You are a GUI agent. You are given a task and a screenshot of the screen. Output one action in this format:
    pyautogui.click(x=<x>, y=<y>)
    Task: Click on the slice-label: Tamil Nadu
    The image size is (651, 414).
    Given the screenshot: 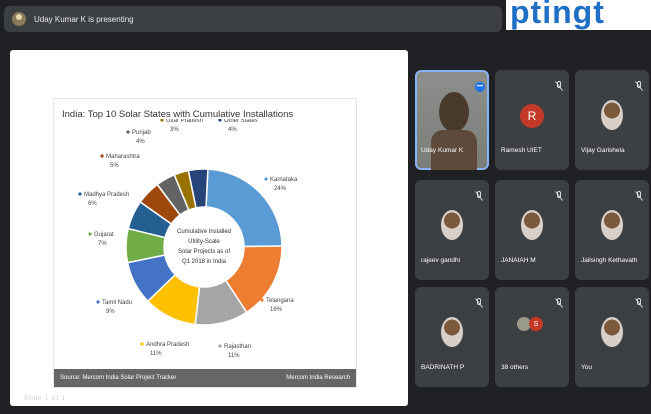 What is the action you would take?
    pyautogui.click(x=117, y=303)
    